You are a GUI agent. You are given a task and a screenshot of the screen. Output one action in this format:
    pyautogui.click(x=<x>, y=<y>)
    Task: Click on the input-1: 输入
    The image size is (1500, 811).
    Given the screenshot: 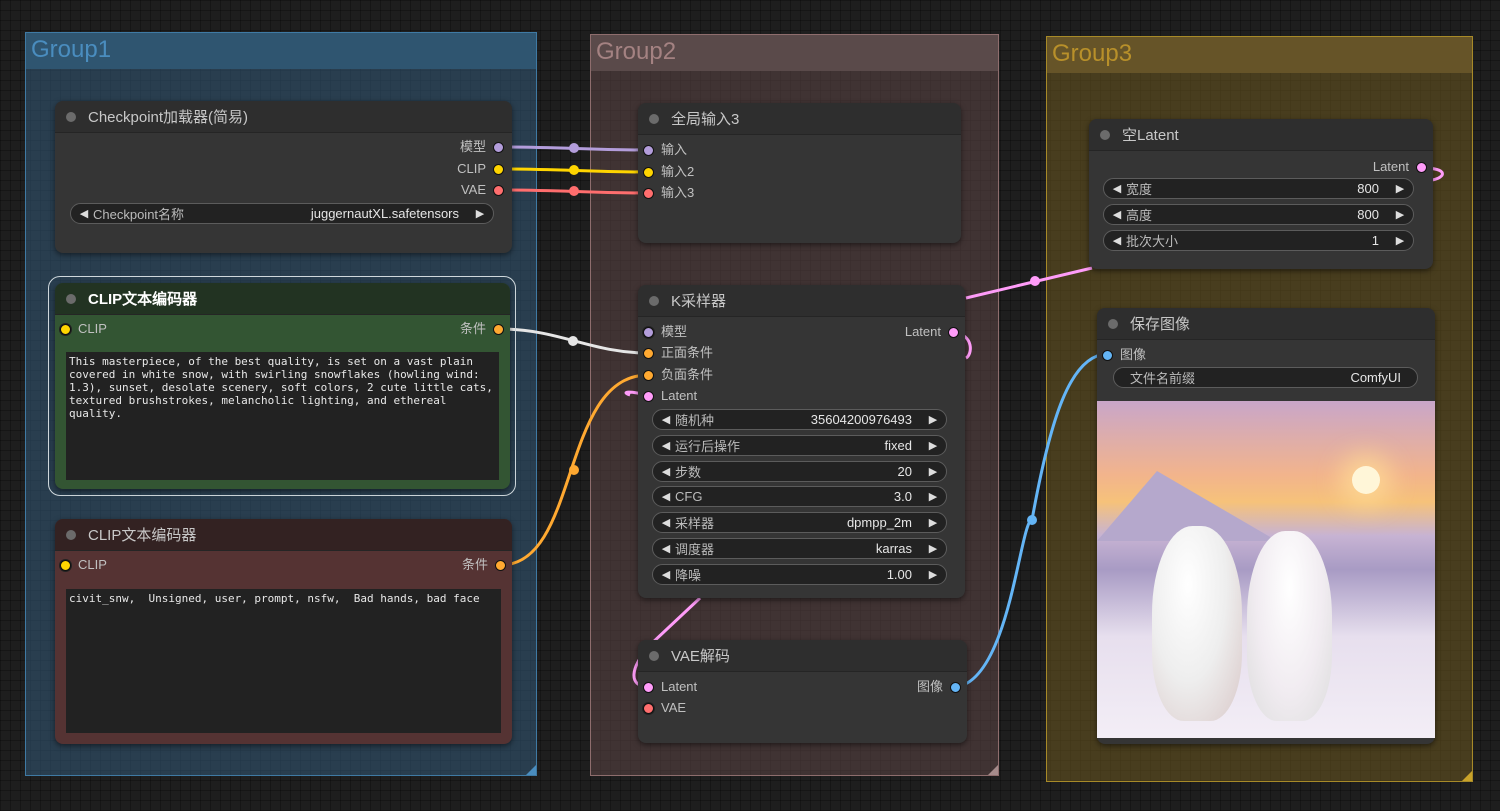 What is the action you would take?
    pyautogui.click(x=665, y=150)
    